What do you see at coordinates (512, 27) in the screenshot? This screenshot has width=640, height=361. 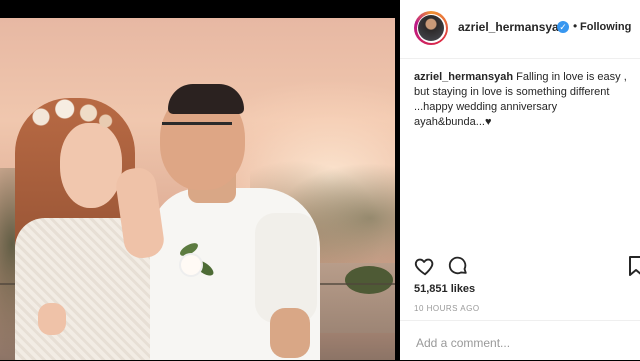 I see `username-link: azriel_hermansyah` at bounding box center [512, 27].